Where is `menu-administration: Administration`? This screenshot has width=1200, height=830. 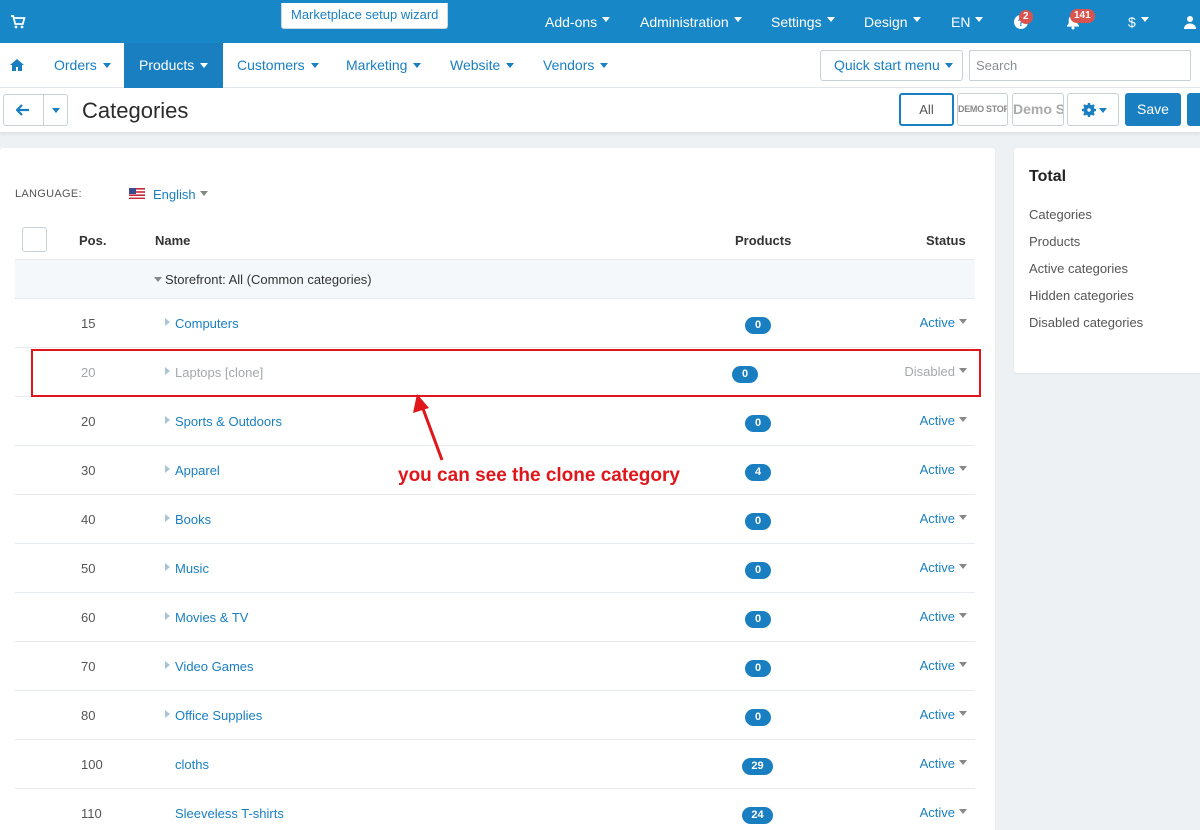 menu-administration: Administration is located at coordinates (691, 21).